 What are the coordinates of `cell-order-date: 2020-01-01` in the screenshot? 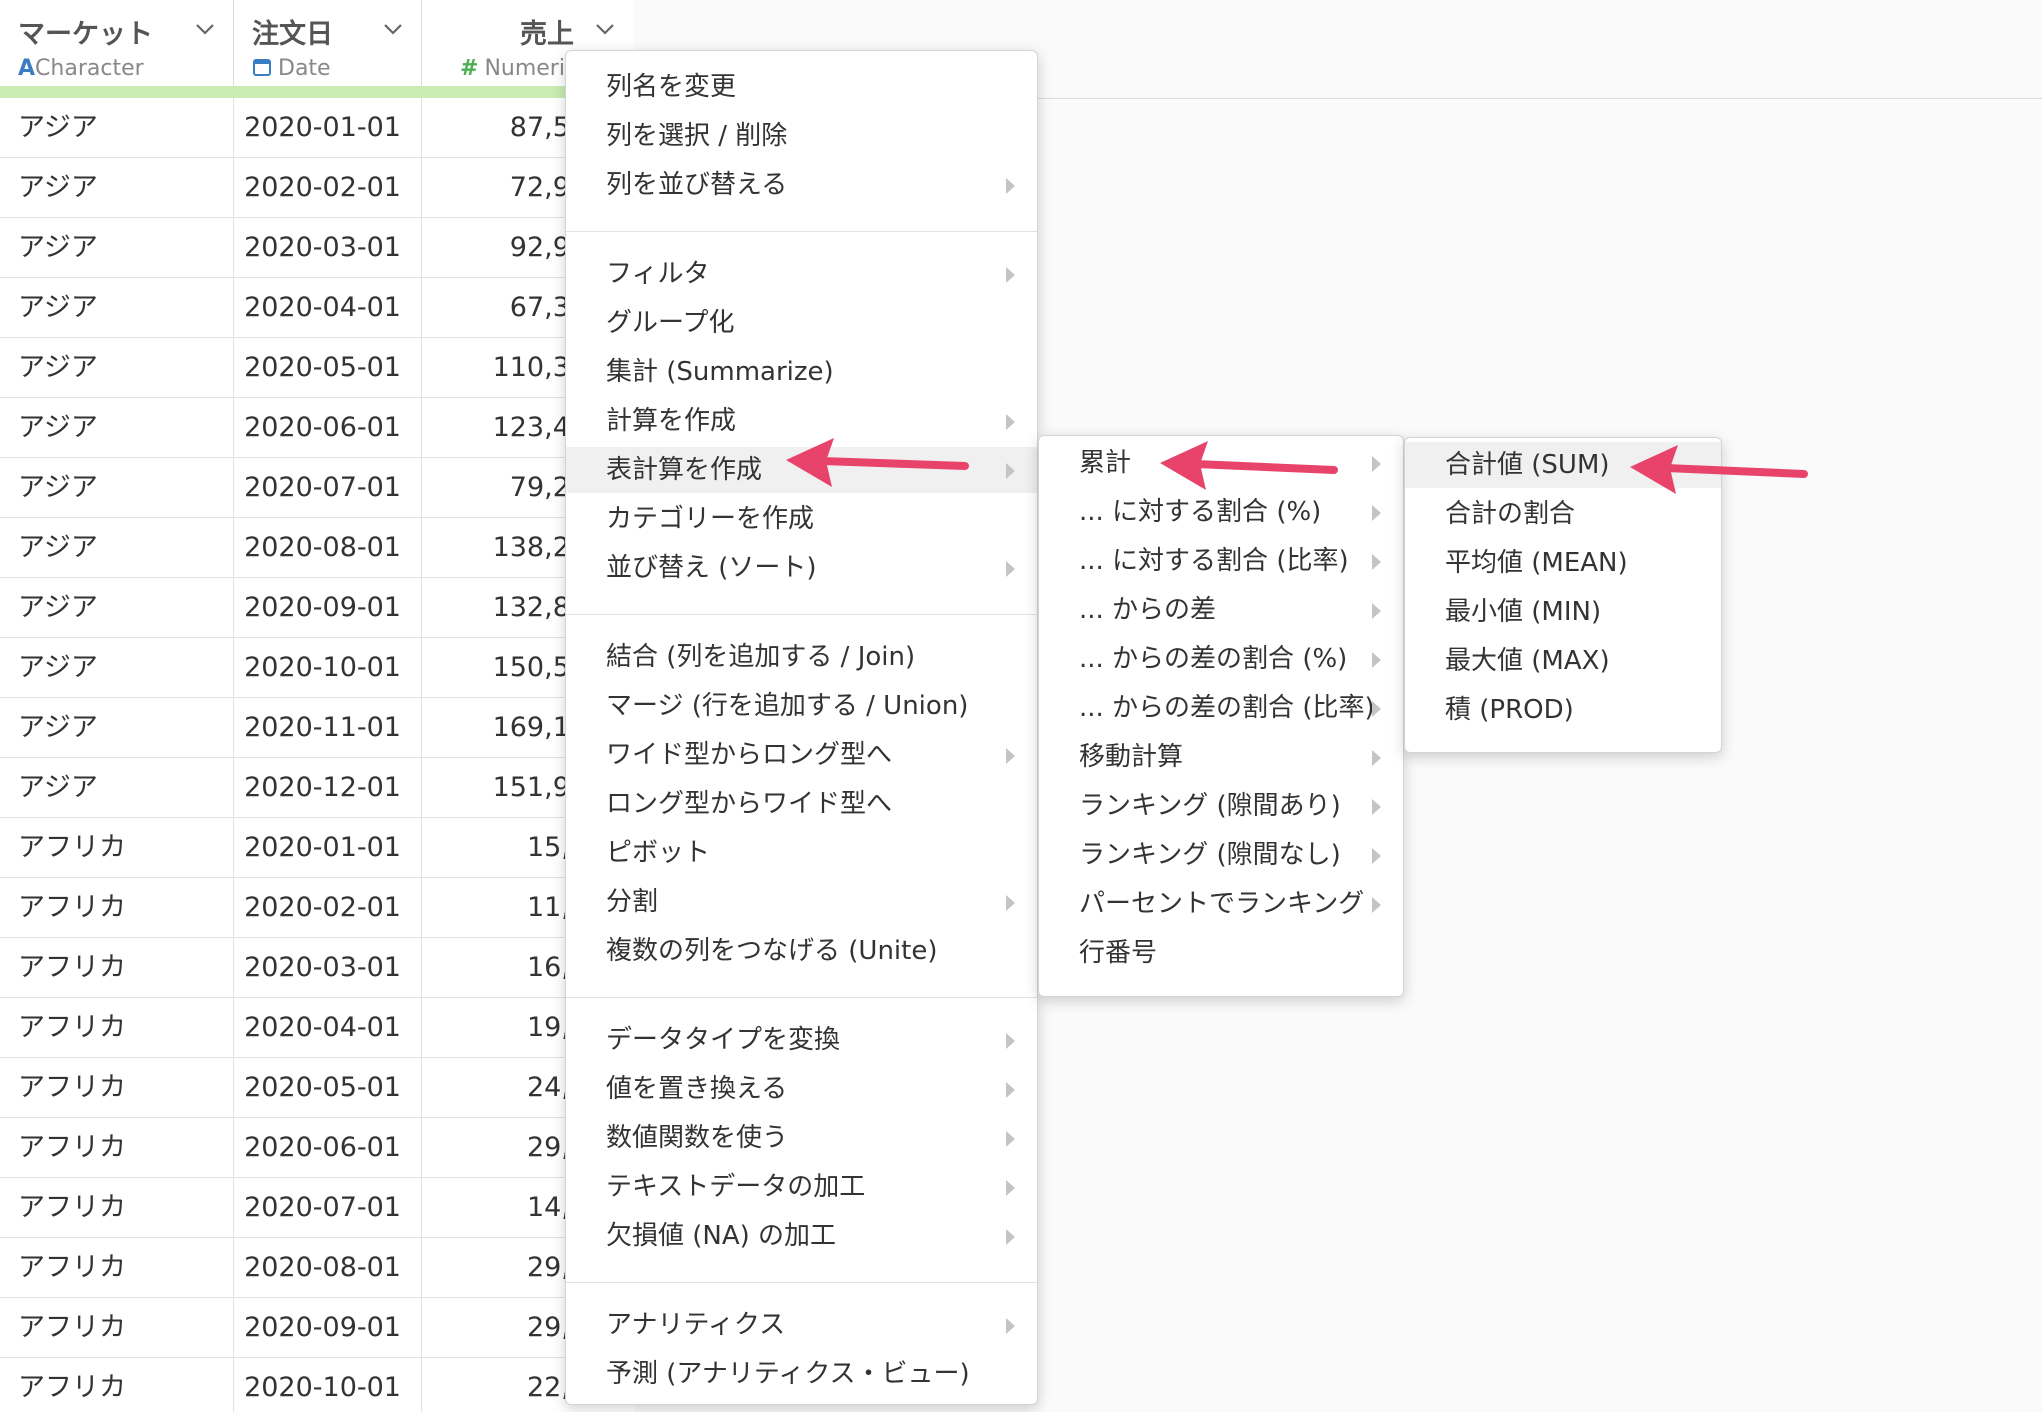 It's located at (328, 128).